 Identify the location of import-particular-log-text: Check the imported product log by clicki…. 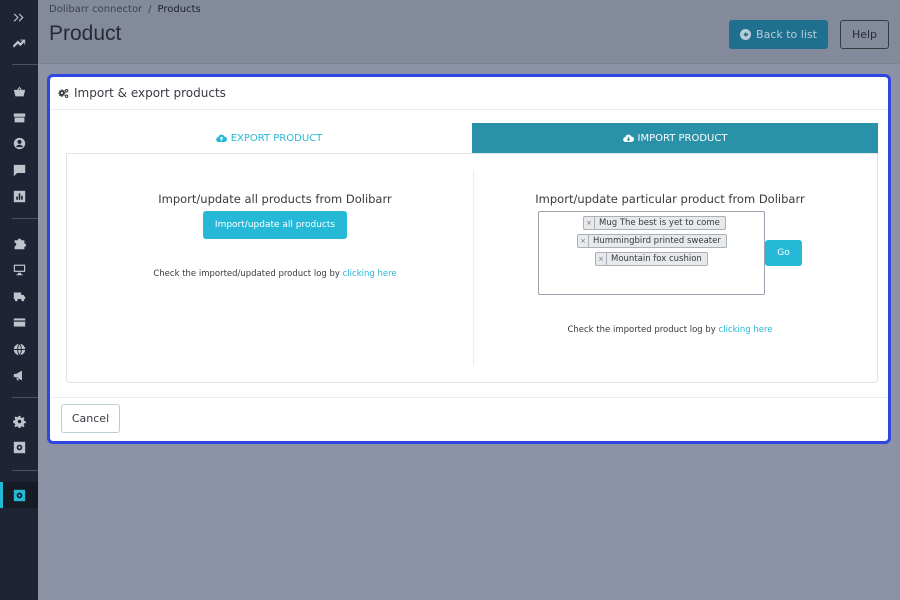
(670, 330).